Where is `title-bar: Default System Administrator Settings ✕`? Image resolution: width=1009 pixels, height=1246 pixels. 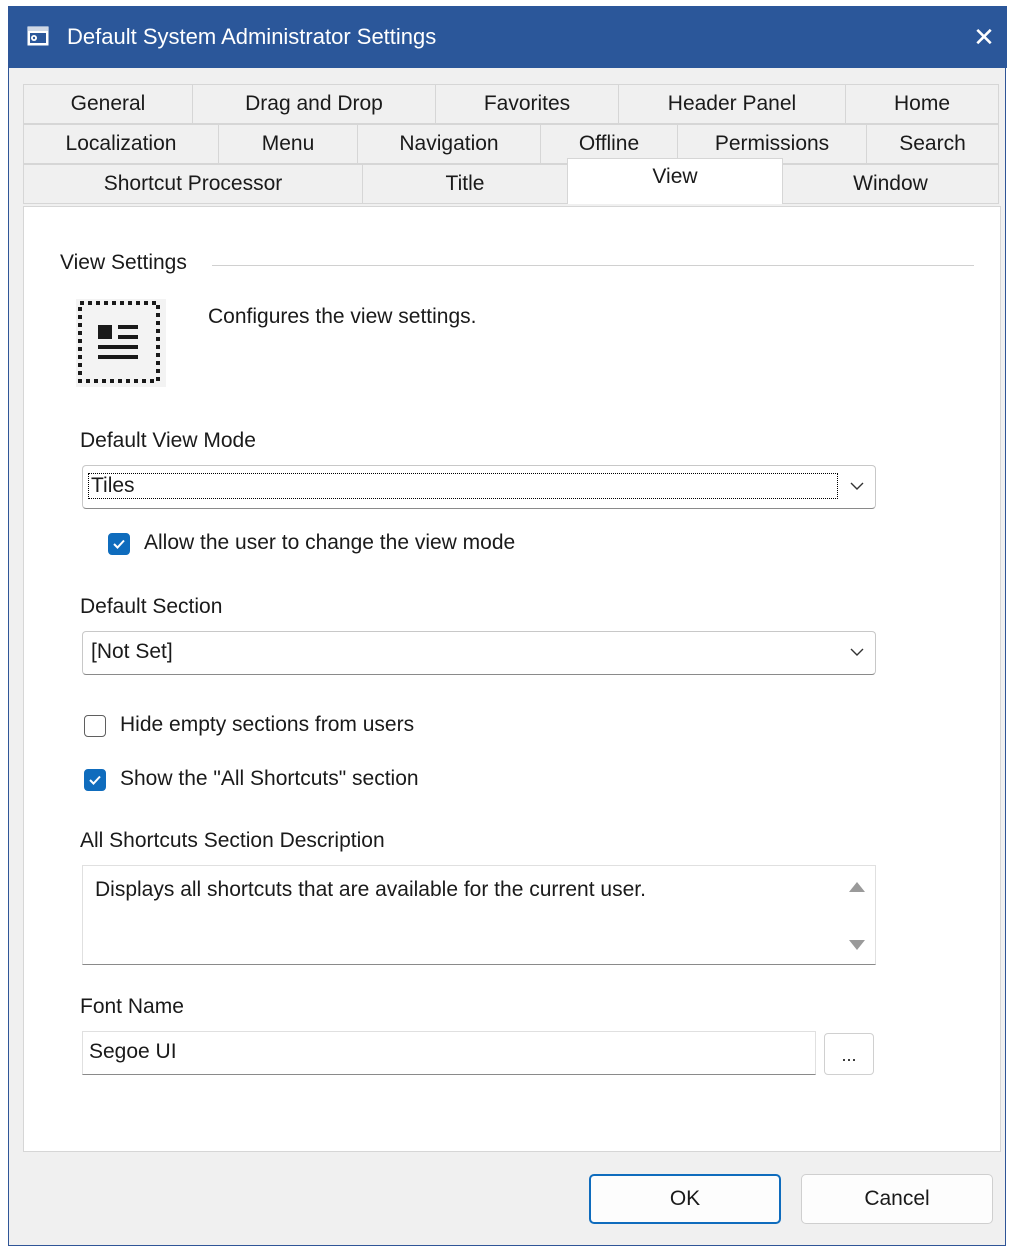 title-bar: Default System Administrator Settings ✕ is located at coordinates (508, 37).